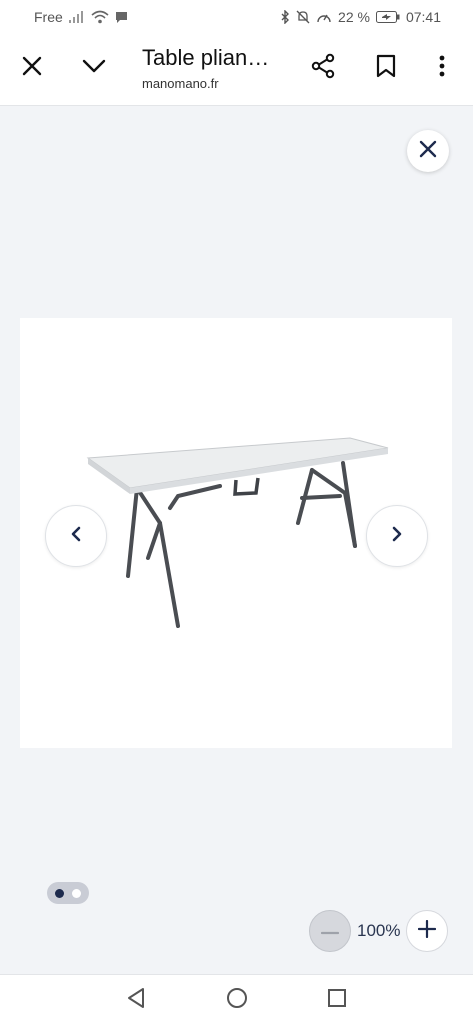 The height and width of the screenshot is (1024, 473). I want to click on signal-icon, so click(76, 17).